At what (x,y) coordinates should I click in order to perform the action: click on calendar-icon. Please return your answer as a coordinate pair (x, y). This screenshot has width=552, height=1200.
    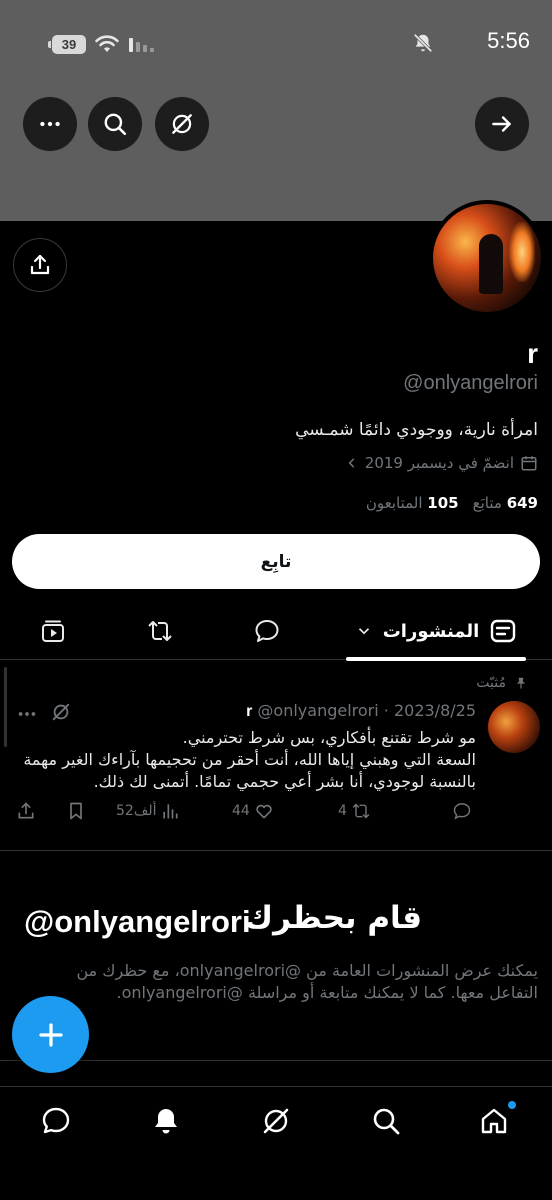
    Looking at the image, I should click on (529, 463).